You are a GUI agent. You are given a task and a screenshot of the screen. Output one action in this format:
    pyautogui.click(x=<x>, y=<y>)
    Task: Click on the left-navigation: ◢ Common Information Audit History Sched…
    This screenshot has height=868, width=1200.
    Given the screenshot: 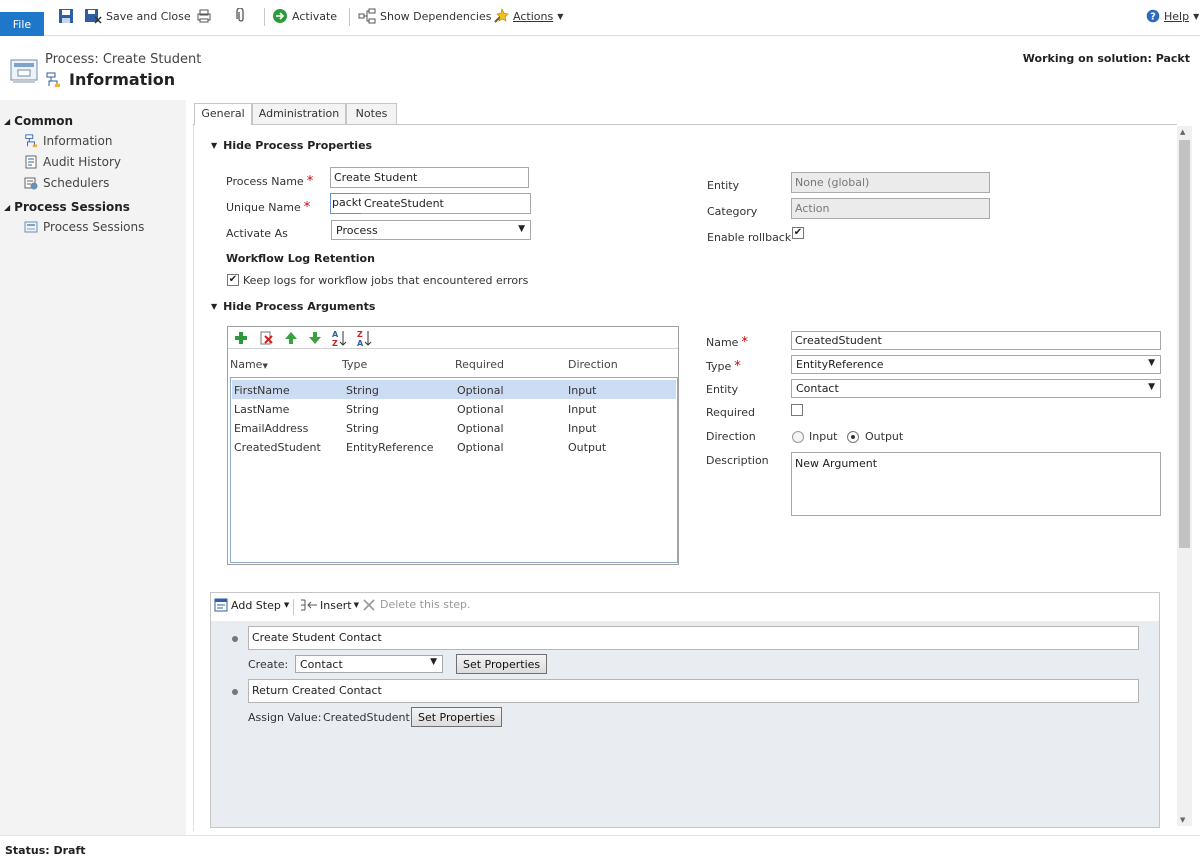 What is the action you would take?
    pyautogui.click(x=93, y=467)
    